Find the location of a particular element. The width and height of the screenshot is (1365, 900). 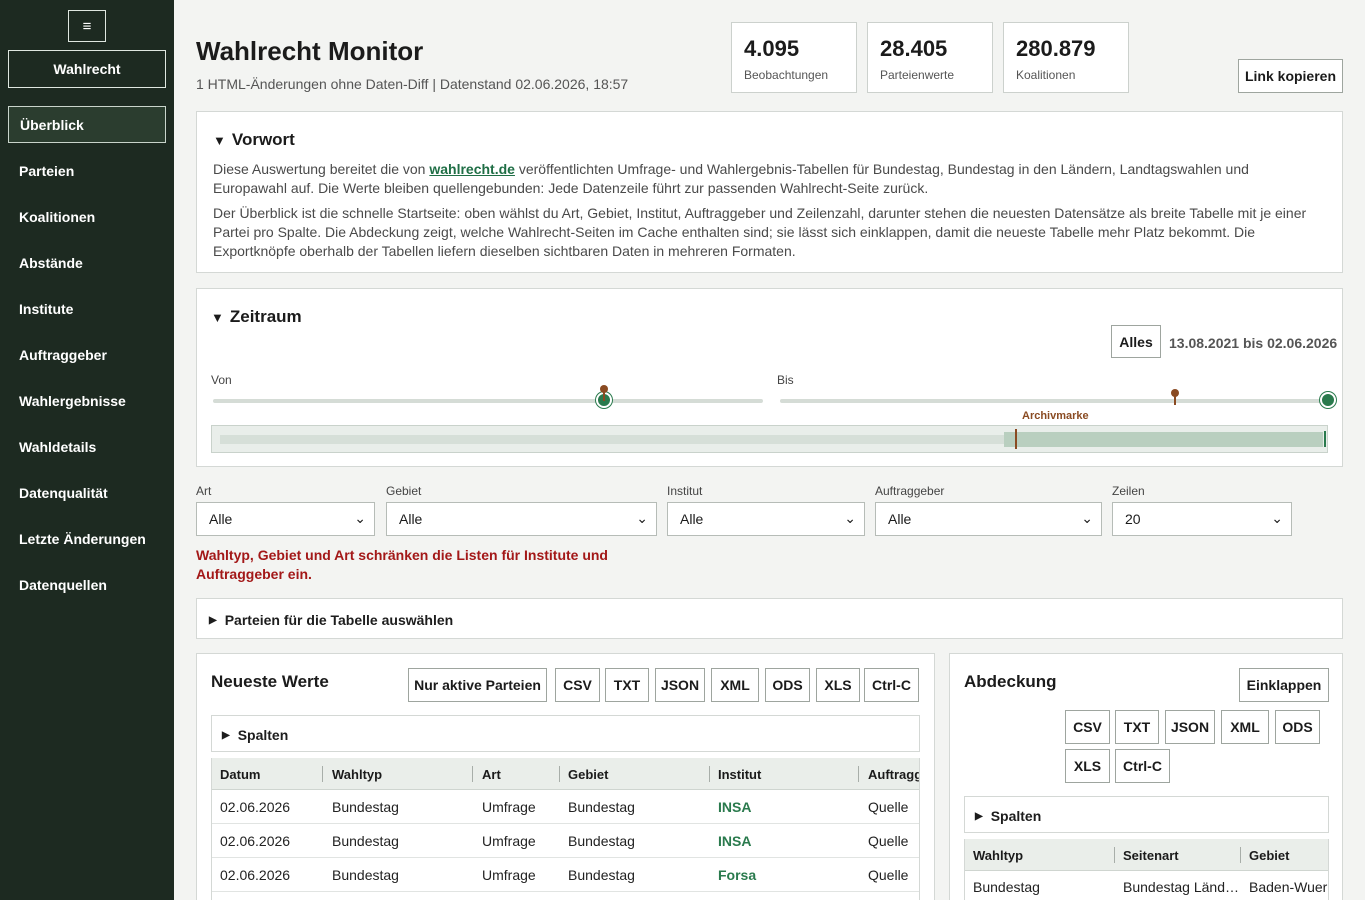

copy-link-button: Link kopieren is located at coordinates (1290, 76).